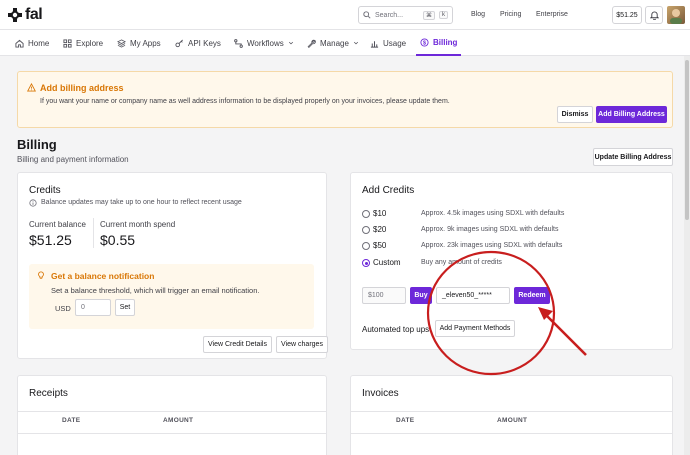 This screenshot has height=455, width=690. I want to click on set-threshold-button: Set, so click(125, 307).